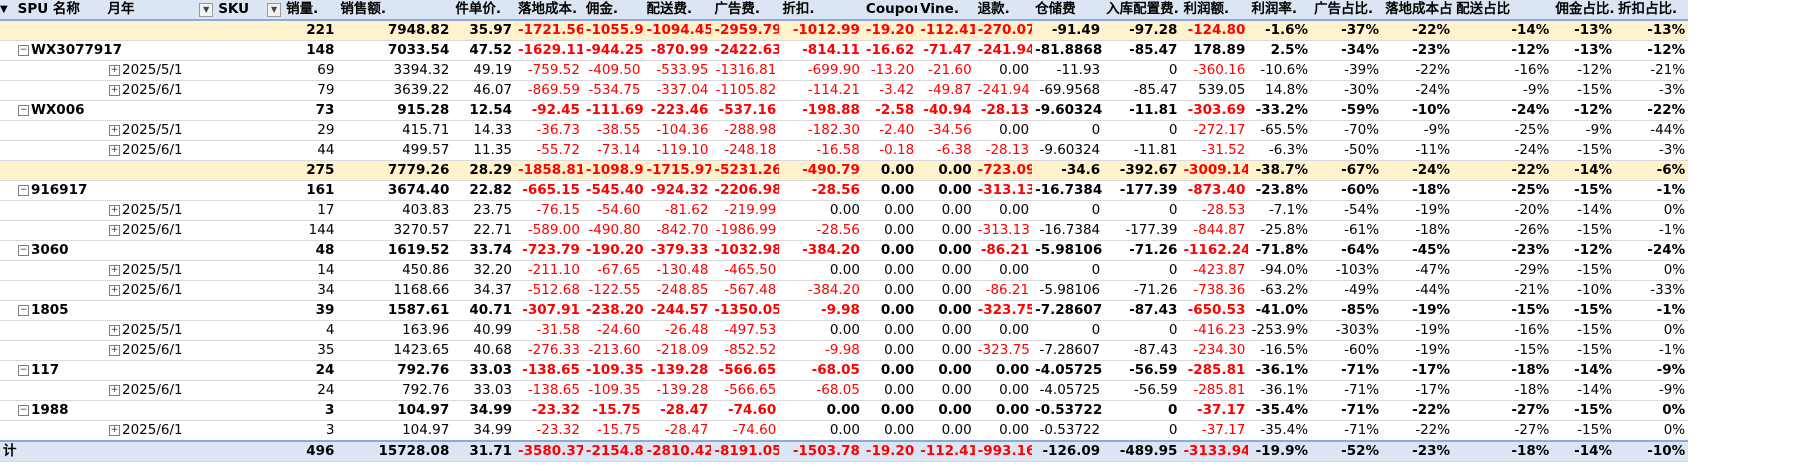  I want to click on value-cell: -44%, so click(1418, 290).